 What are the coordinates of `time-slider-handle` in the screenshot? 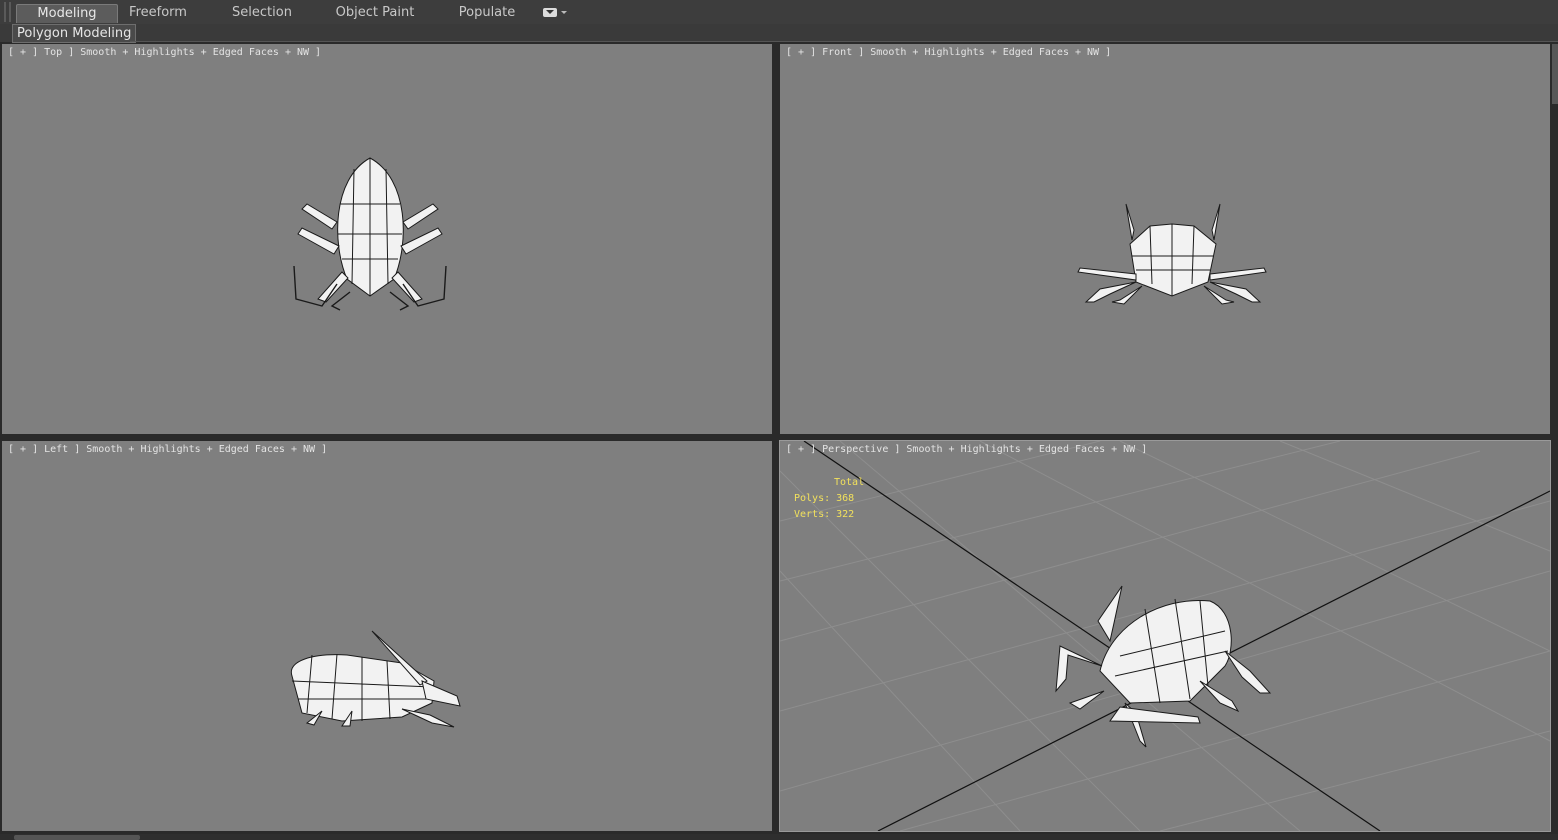 It's located at (77, 837).